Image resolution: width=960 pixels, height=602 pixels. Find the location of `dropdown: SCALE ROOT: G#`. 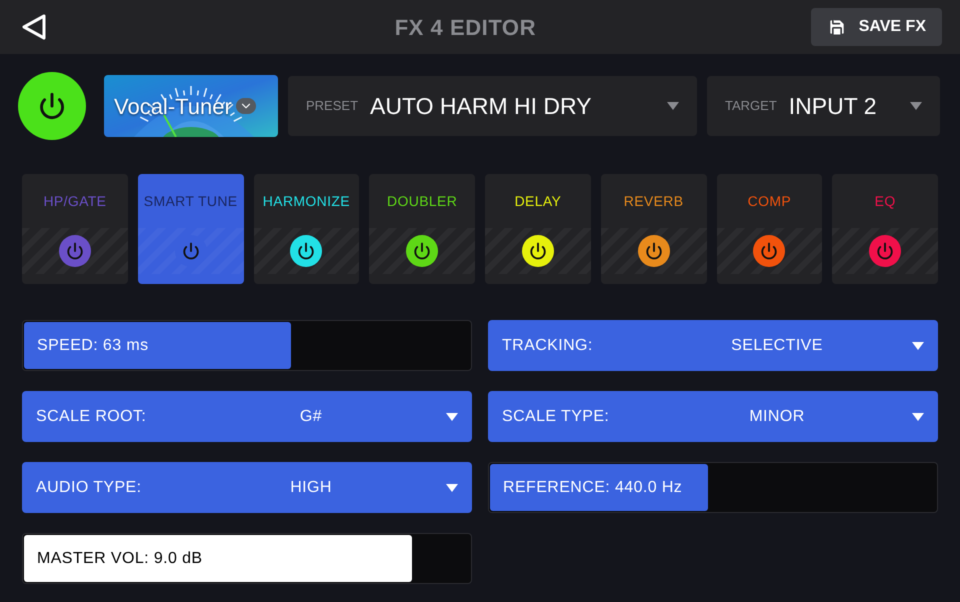

dropdown: SCALE ROOT: G# is located at coordinates (247, 416).